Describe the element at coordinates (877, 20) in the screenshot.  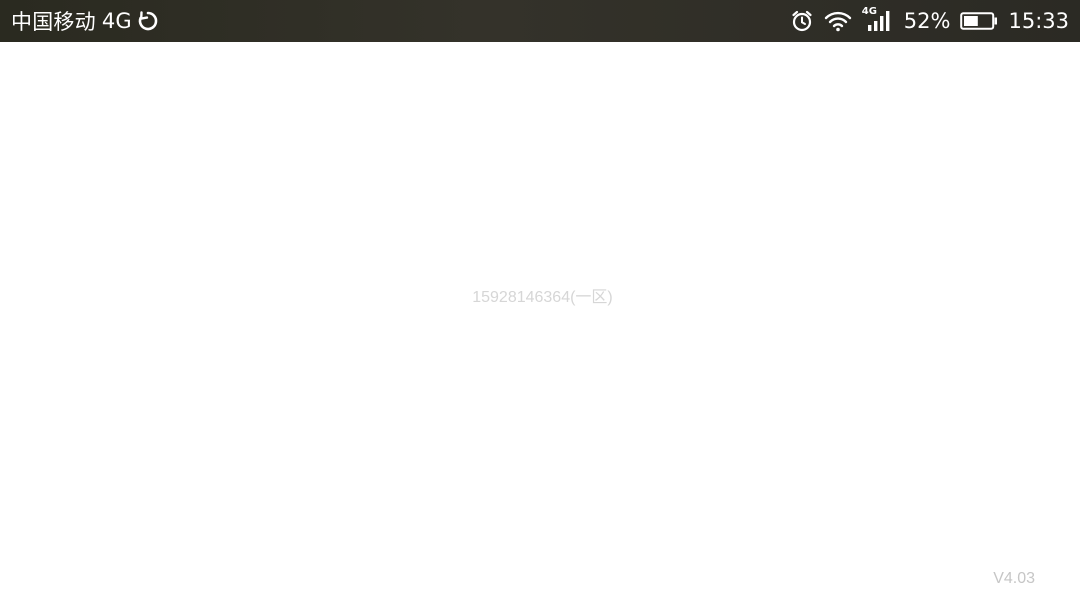
I see `cellular-signal-icon: 4G` at that location.